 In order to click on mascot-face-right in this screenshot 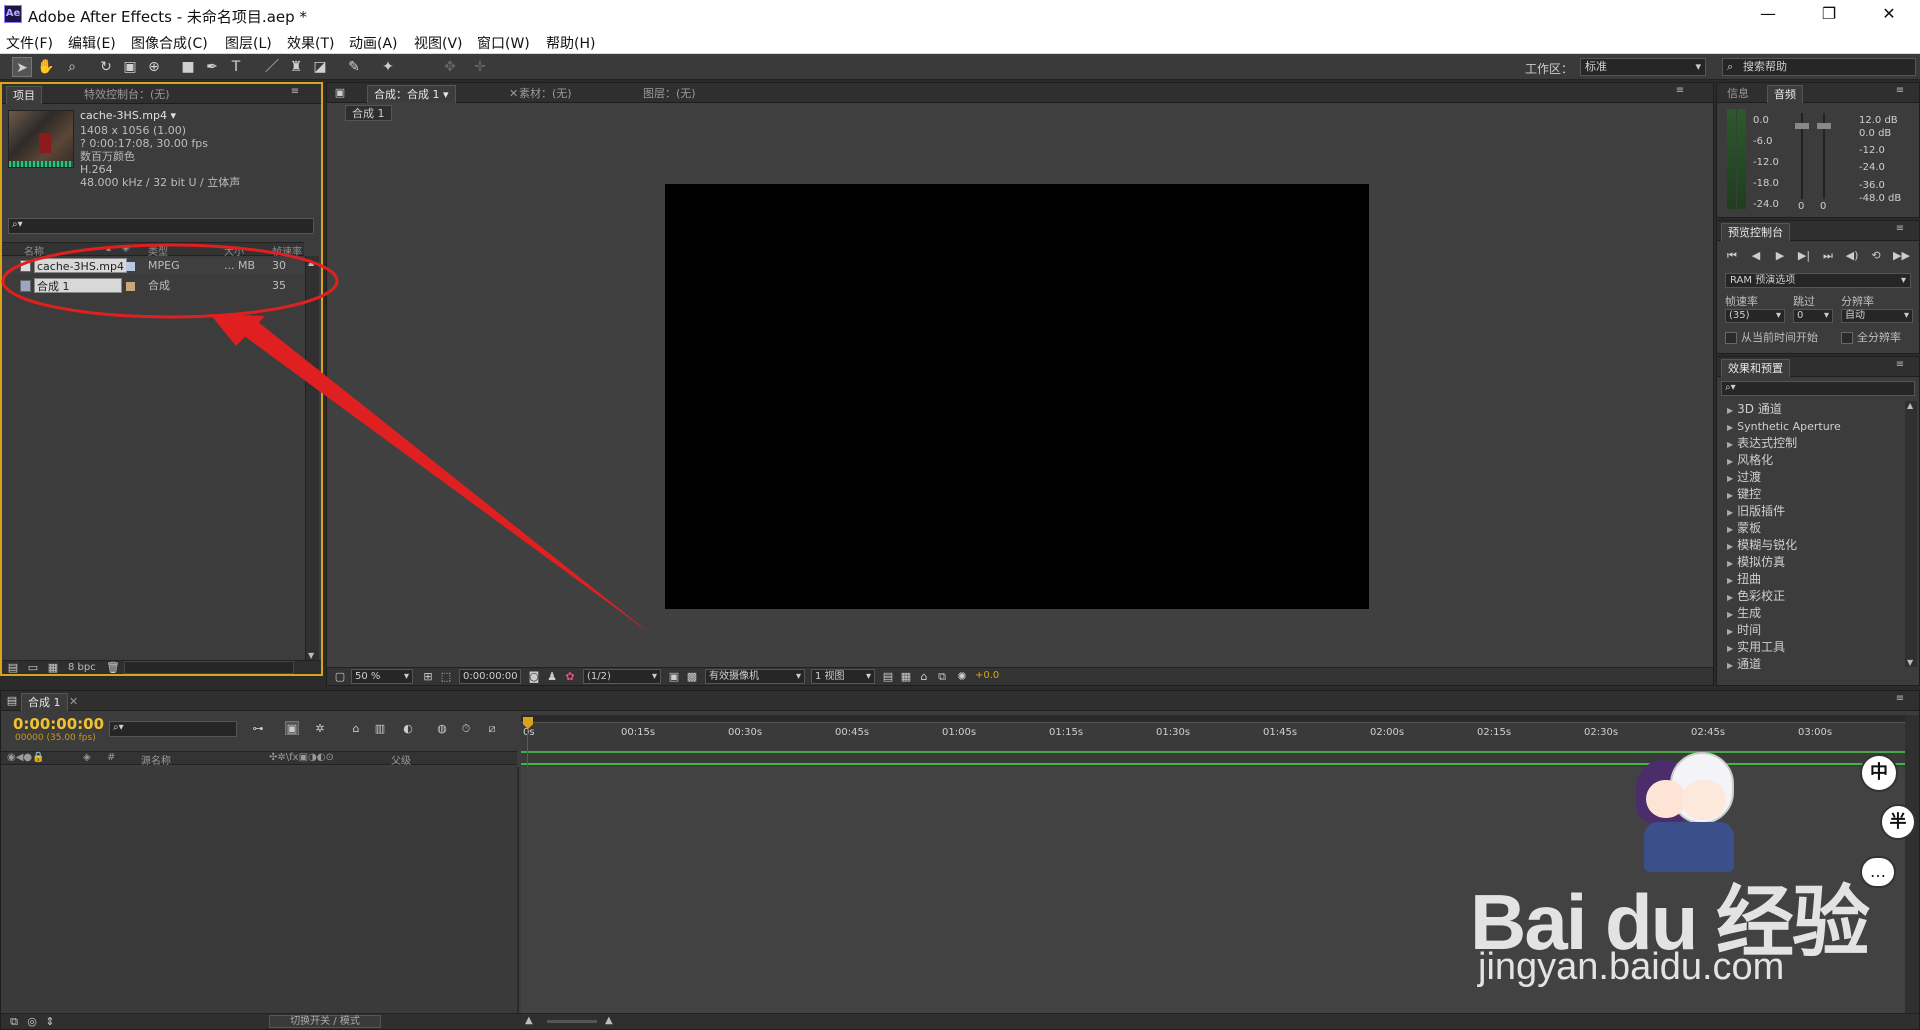, I will do `click(1704, 800)`.